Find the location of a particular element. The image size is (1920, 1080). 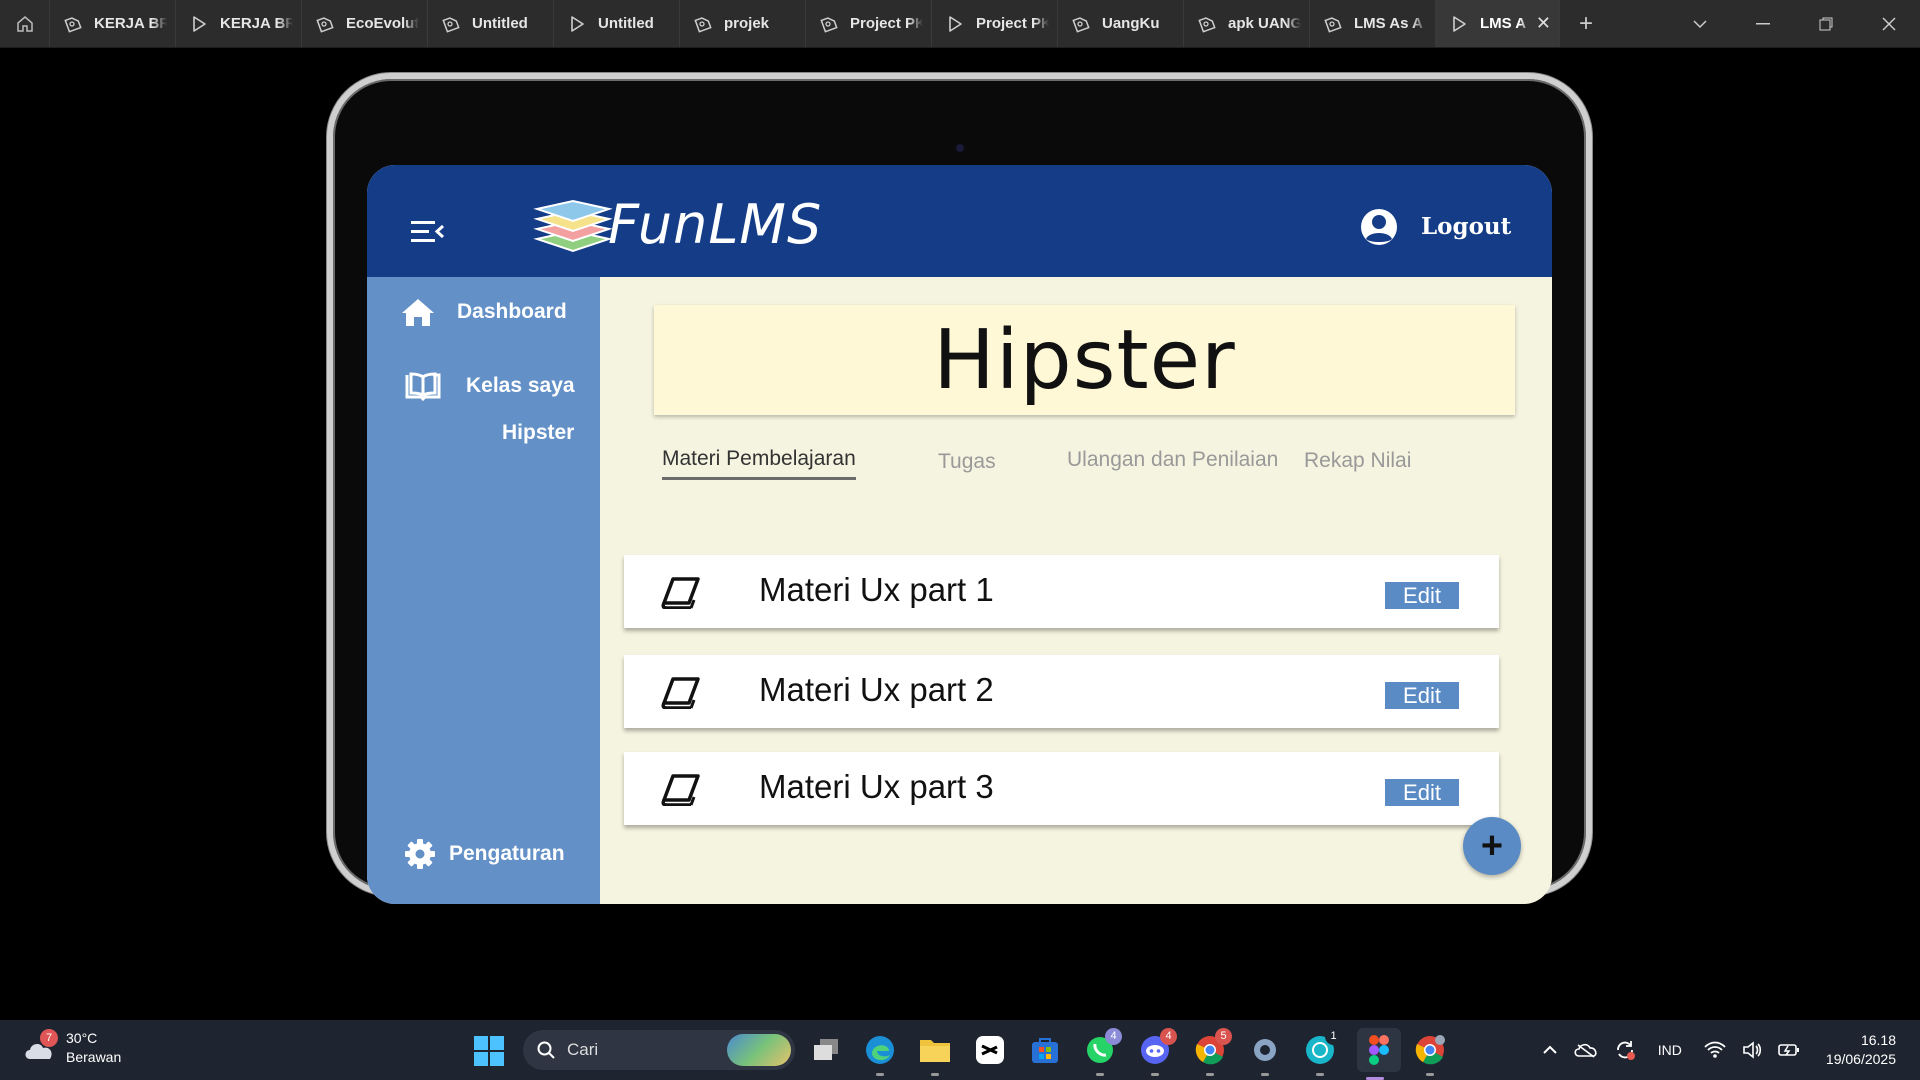

course-title: Hipster is located at coordinates (1084, 360).